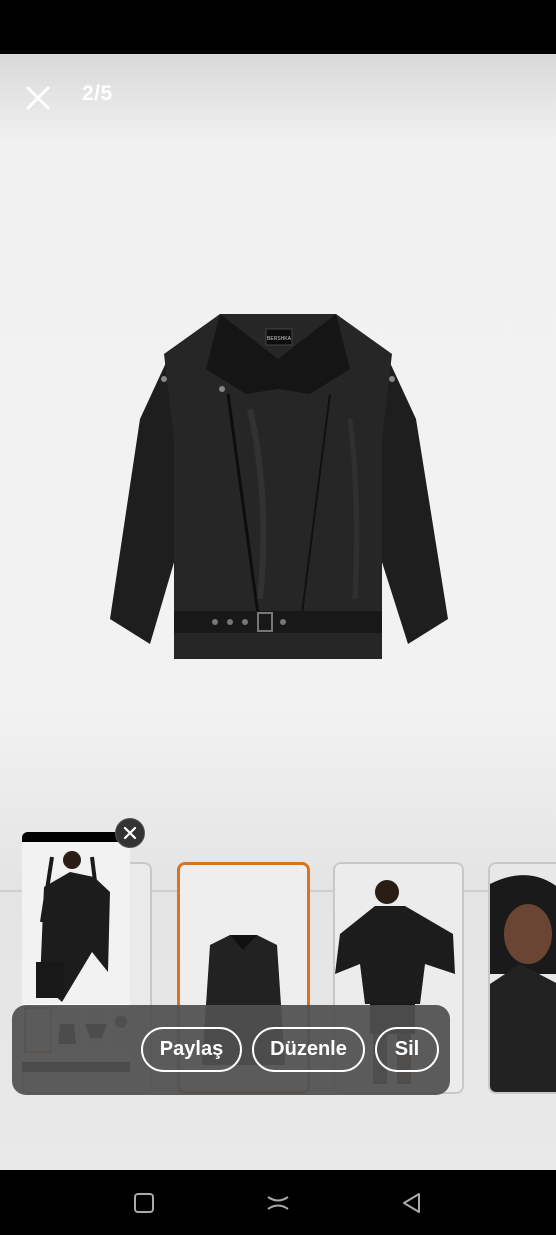 The width and height of the screenshot is (556, 1235). Describe the element at coordinates (191, 1049) in the screenshot. I see `share-button: Paylaş` at that location.